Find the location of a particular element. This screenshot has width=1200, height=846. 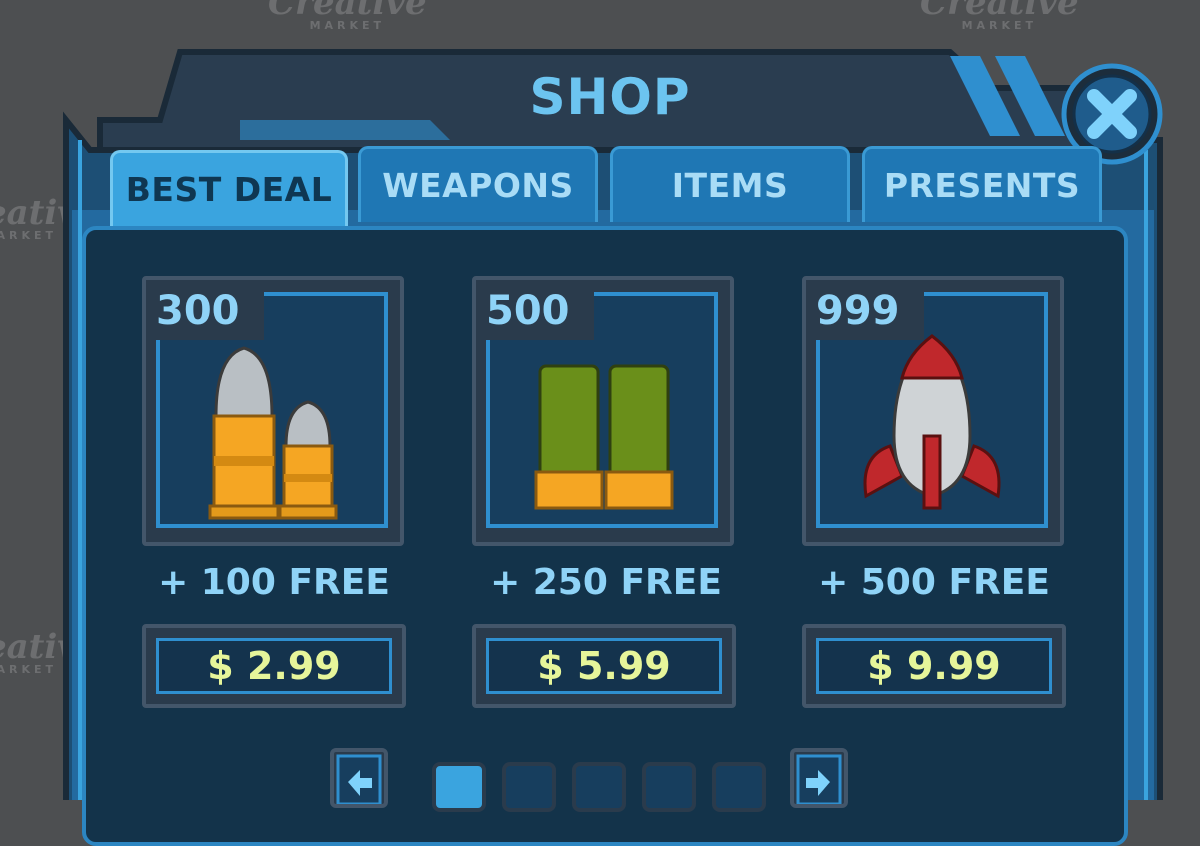

tab-label: PRESENTS is located at coordinates (982, 185).